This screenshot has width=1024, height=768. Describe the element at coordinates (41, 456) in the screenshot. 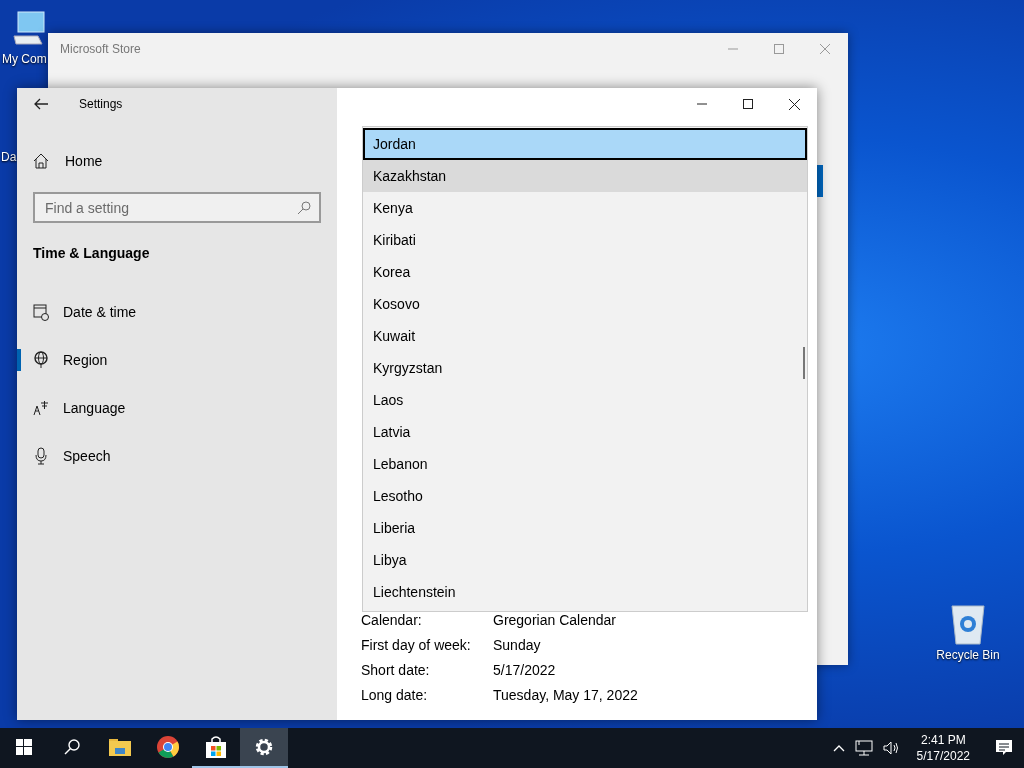

I see `microphone-icon` at that location.